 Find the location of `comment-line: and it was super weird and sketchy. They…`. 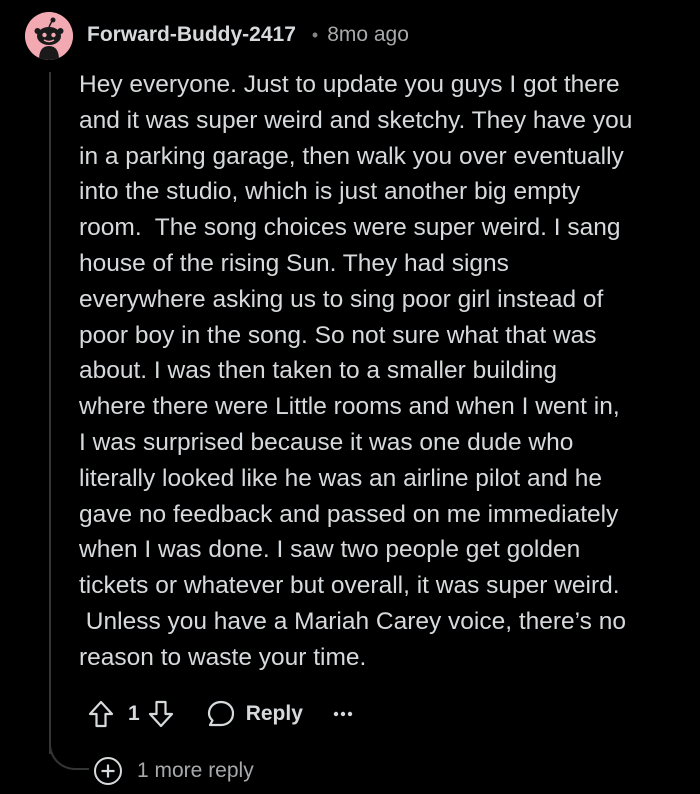

comment-line: and it was super weird and sketchy. They… is located at coordinates (356, 120).